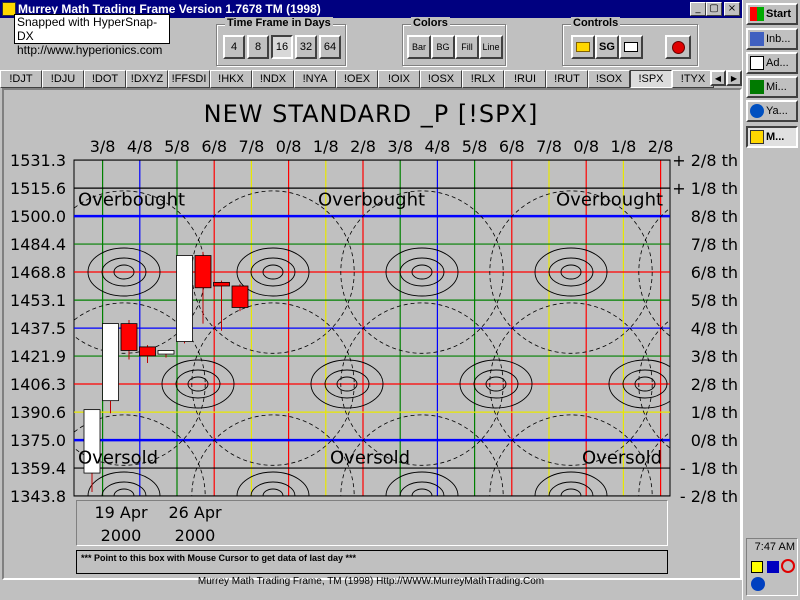 This screenshot has height=600, width=800. Describe the element at coordinates (757, 111) in the screenshot. I see `browser-icon` at that location.